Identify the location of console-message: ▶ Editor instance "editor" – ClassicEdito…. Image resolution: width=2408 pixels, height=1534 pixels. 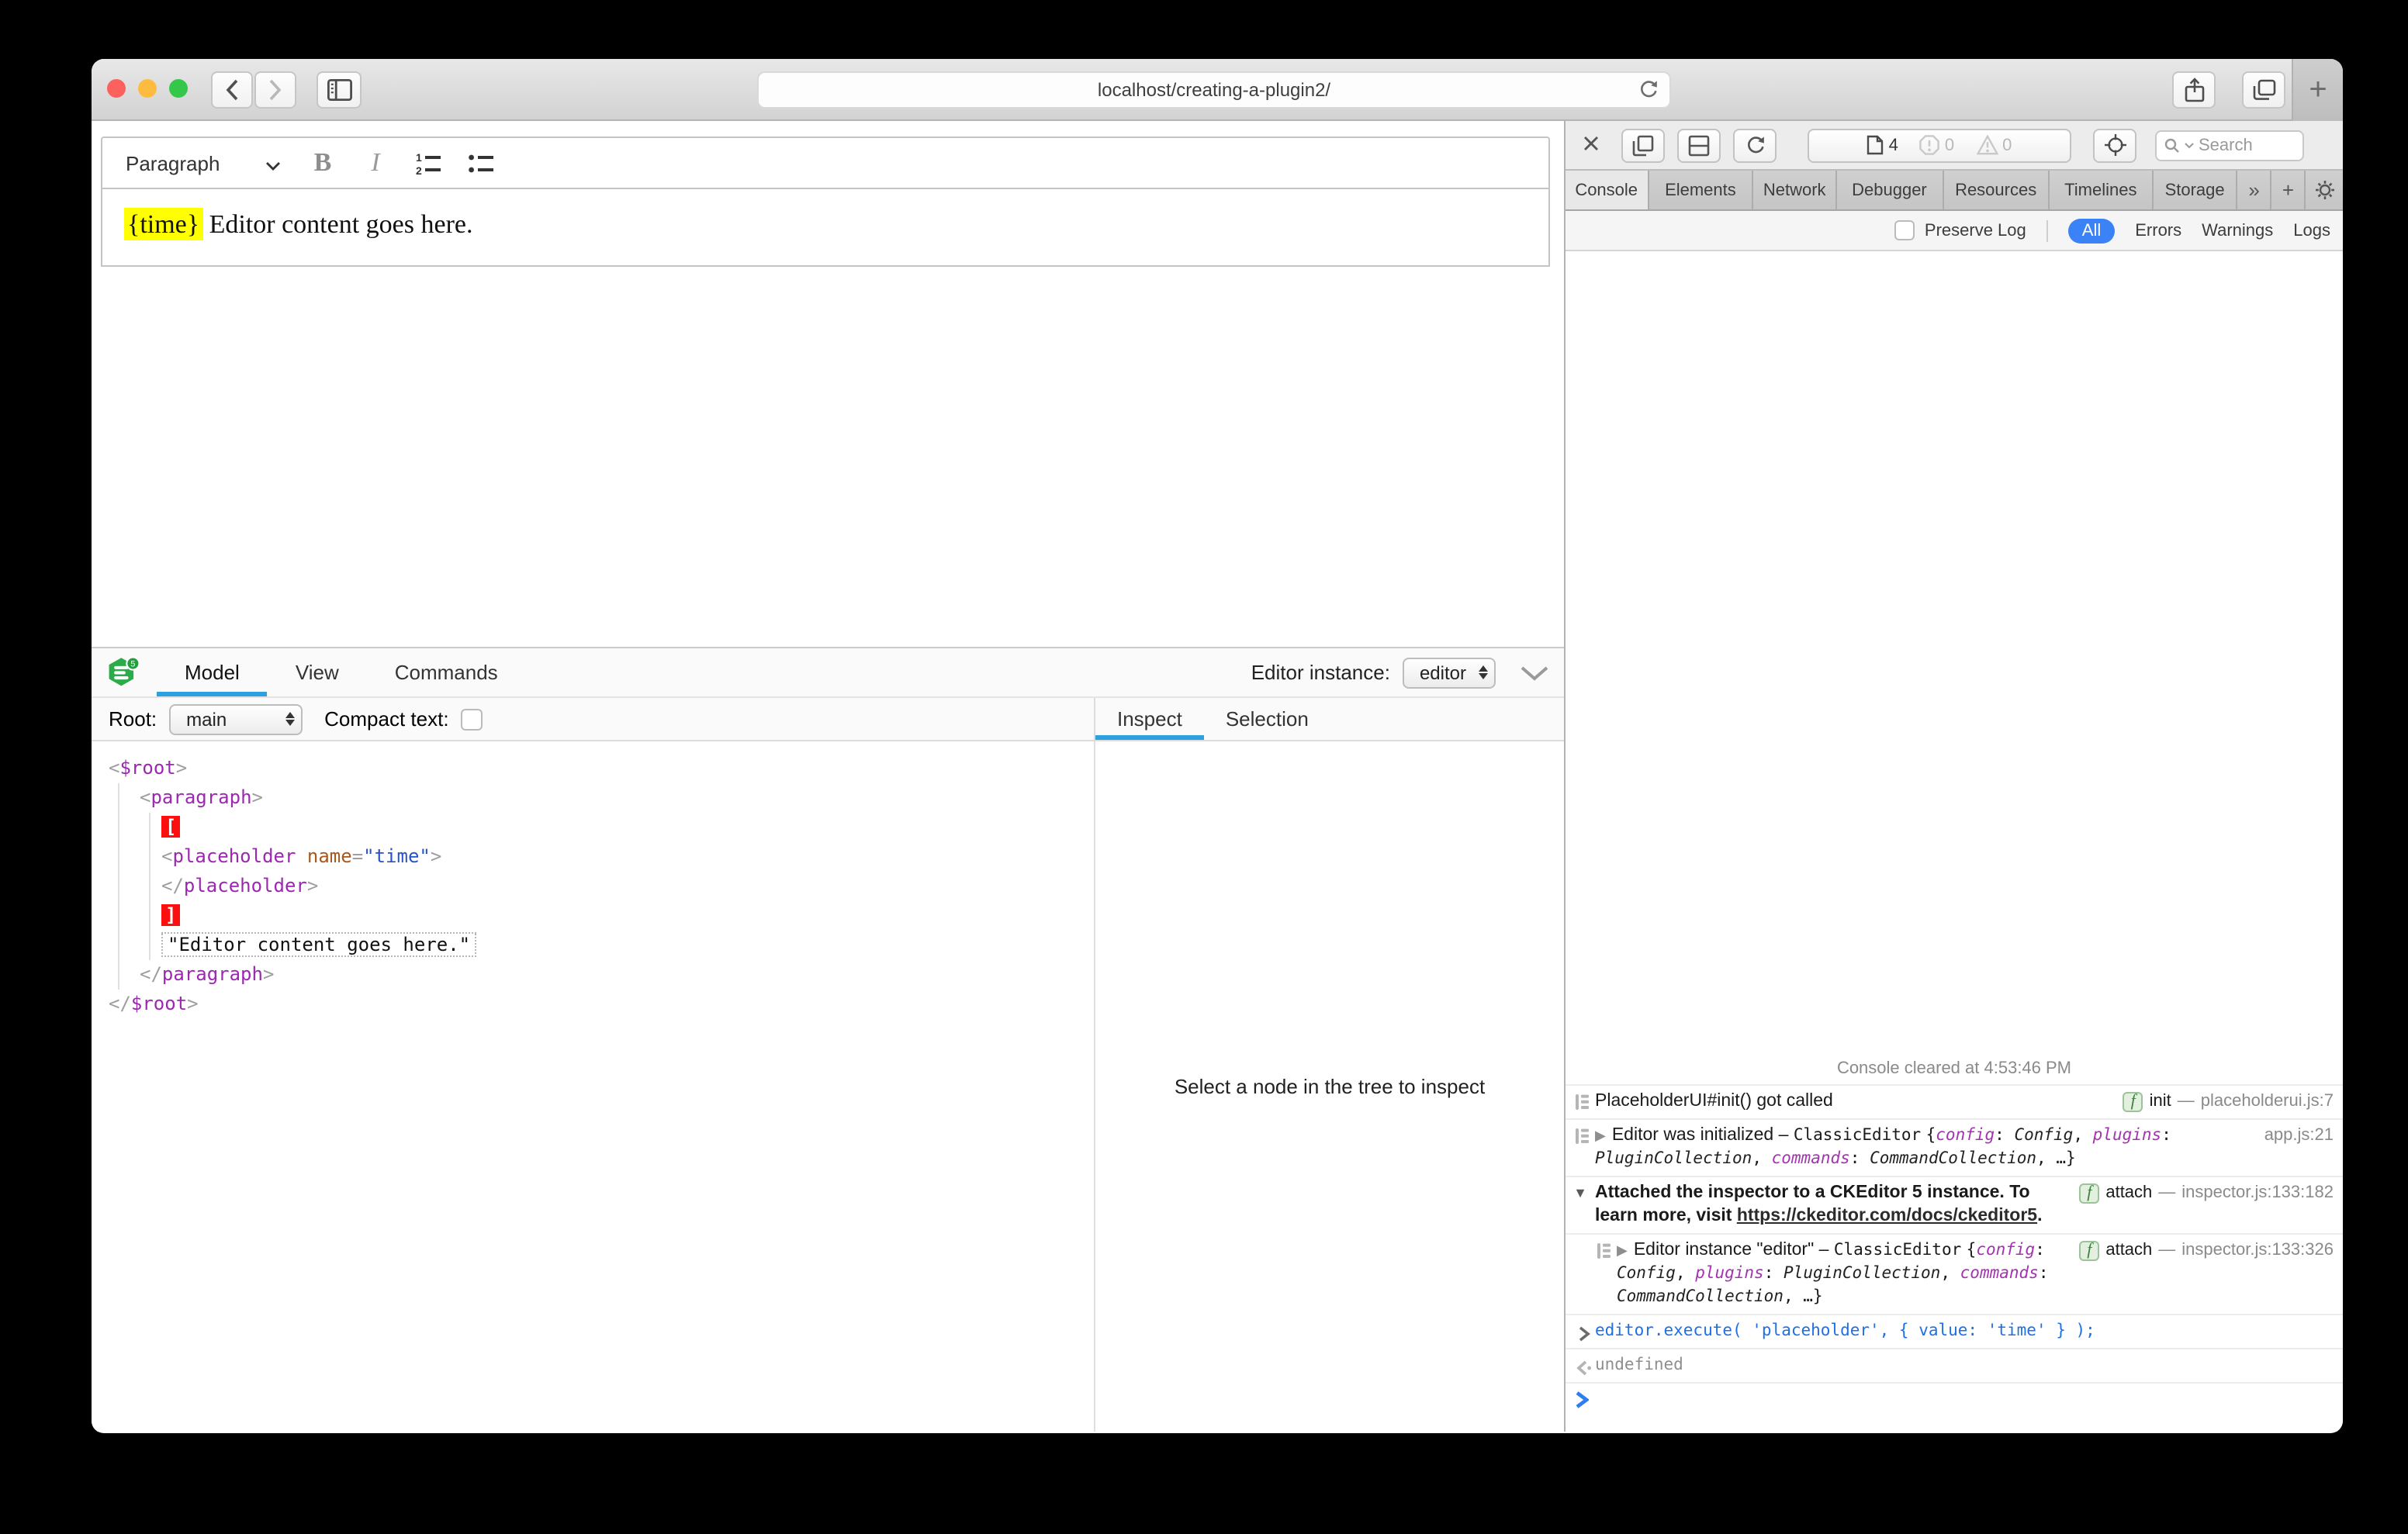
(1955, 1273).